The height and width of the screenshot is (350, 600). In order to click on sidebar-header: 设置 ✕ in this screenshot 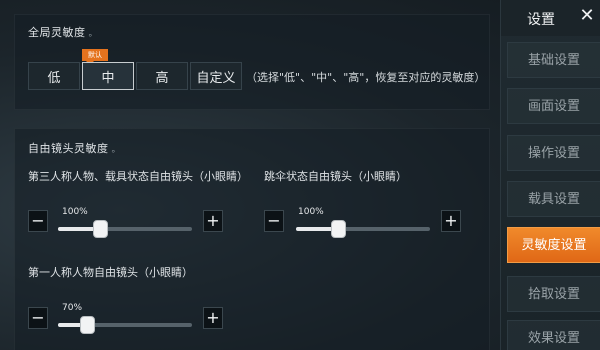, I will do `click(550, 18)`.